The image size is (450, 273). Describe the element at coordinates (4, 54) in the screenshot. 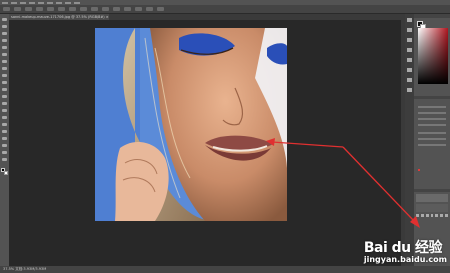

I see `eyedropper-tool-icon` at that location.